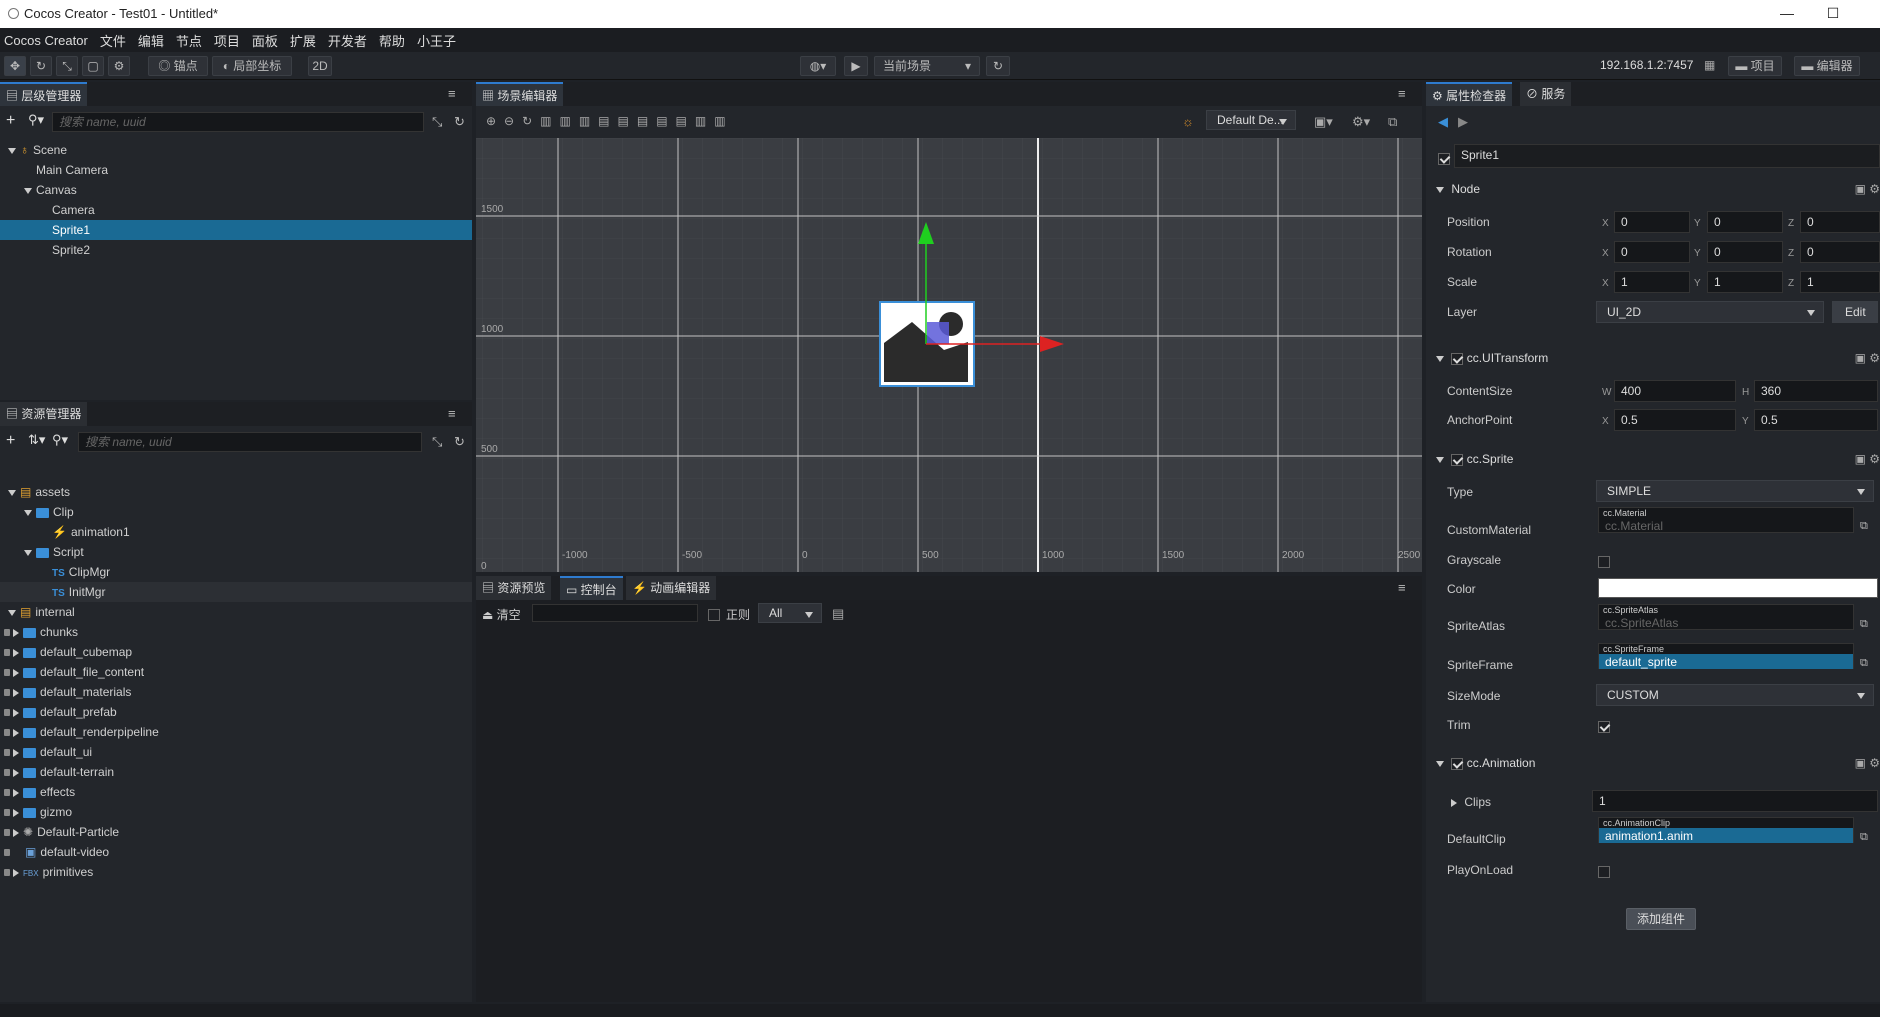  What do you see at coordinates (1833, 14) in the screenshot?
I see `maximize-button: ☐` at bounding box center [1833, 14].